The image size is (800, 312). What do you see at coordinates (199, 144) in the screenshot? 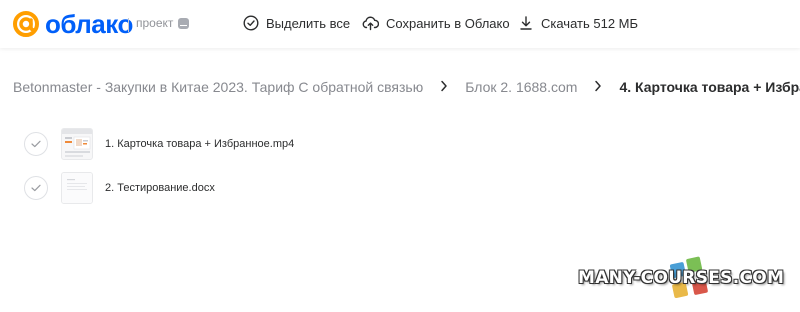
I see `file-name: 1. Карточка товара + Избранное.mp4` at bounding box center [199, 144].